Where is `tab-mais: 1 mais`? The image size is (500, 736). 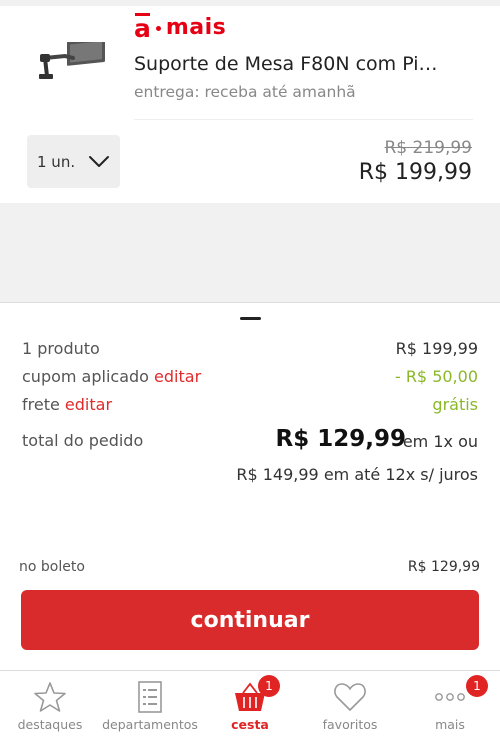
tab-mais: 1 mais is located at coordinates (450, 703).